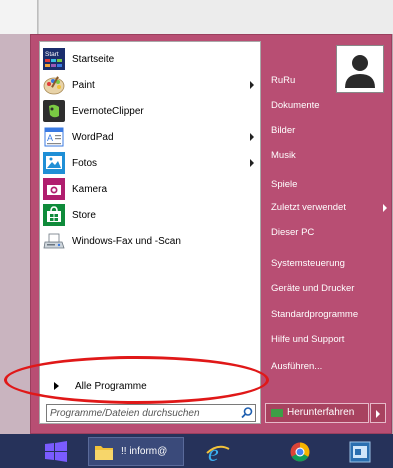 The height and width of the screenshot is (468, 393). I want to click on program-label: Paint, so click(83, 85).